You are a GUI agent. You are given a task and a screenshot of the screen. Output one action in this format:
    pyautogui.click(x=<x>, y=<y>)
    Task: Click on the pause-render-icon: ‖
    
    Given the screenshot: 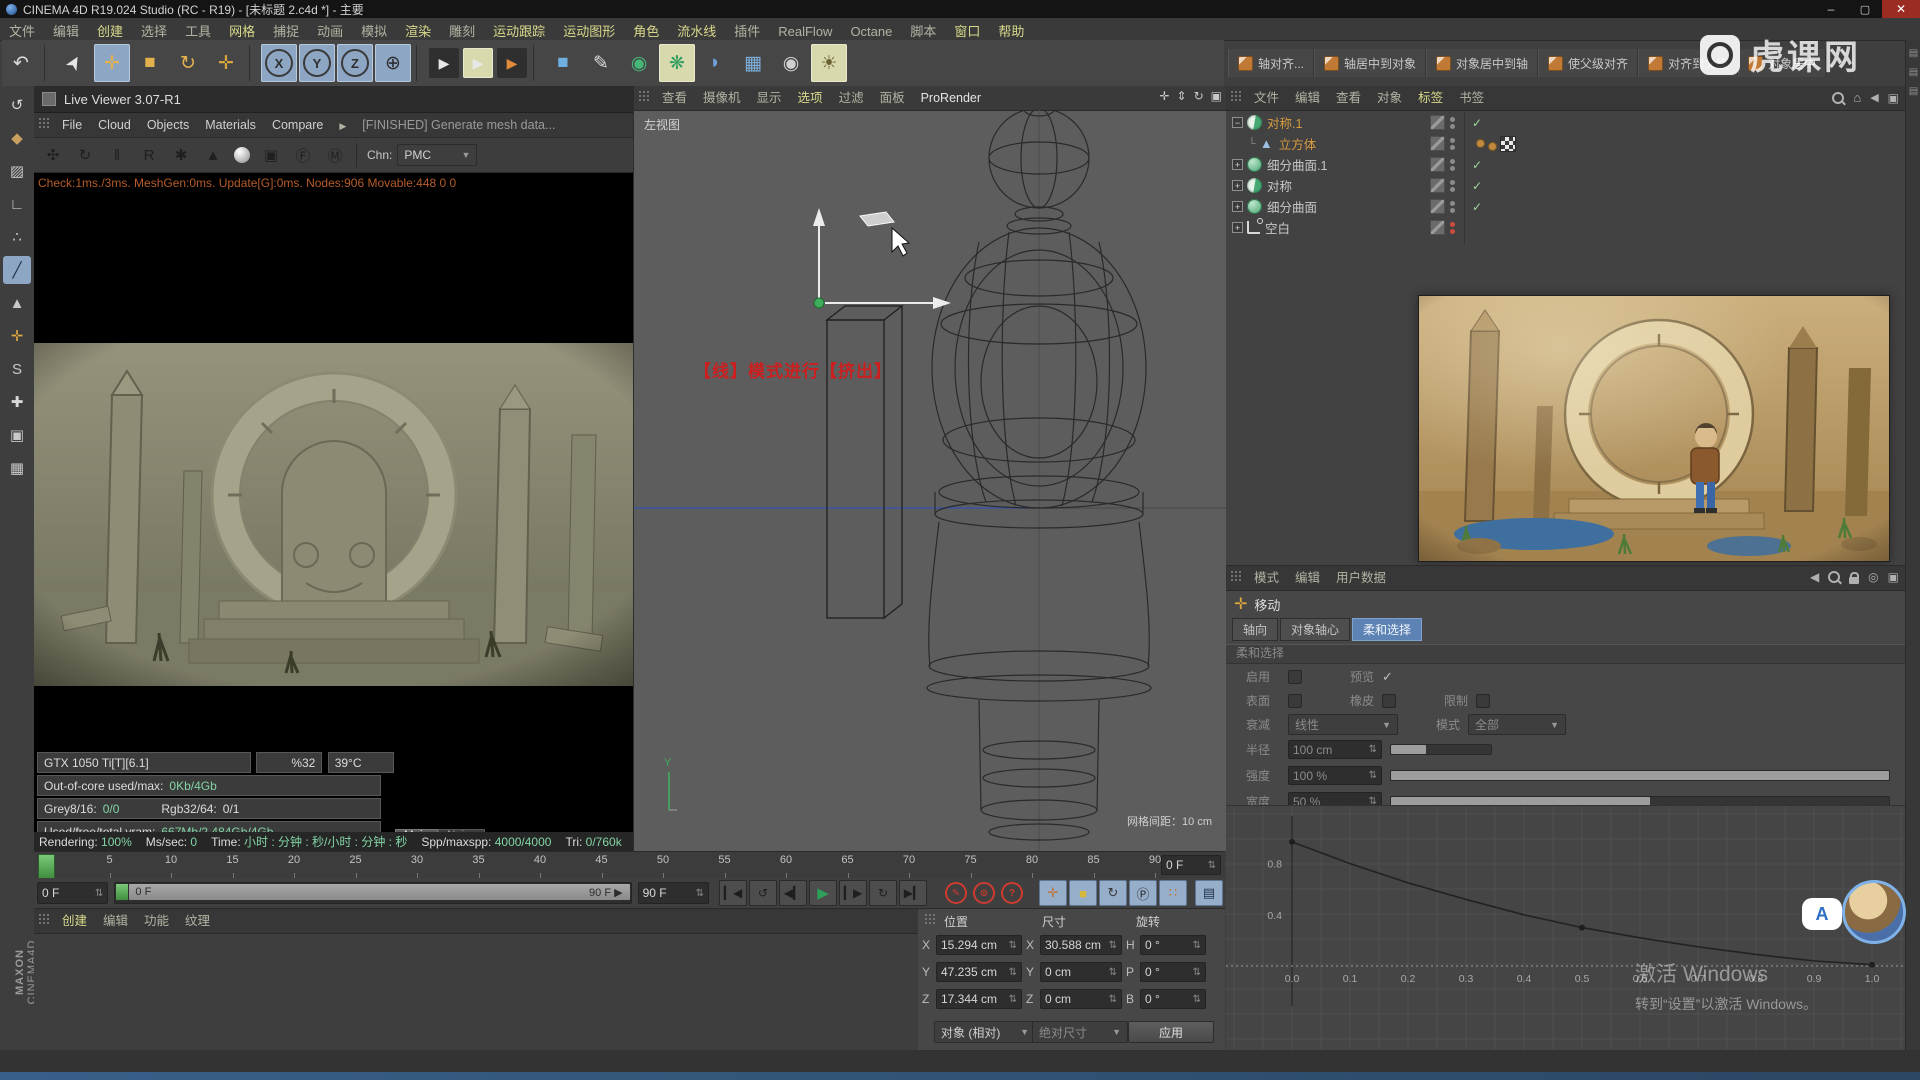 What is the action you would take?
    pyautogui.click(x=117, y=155)
    